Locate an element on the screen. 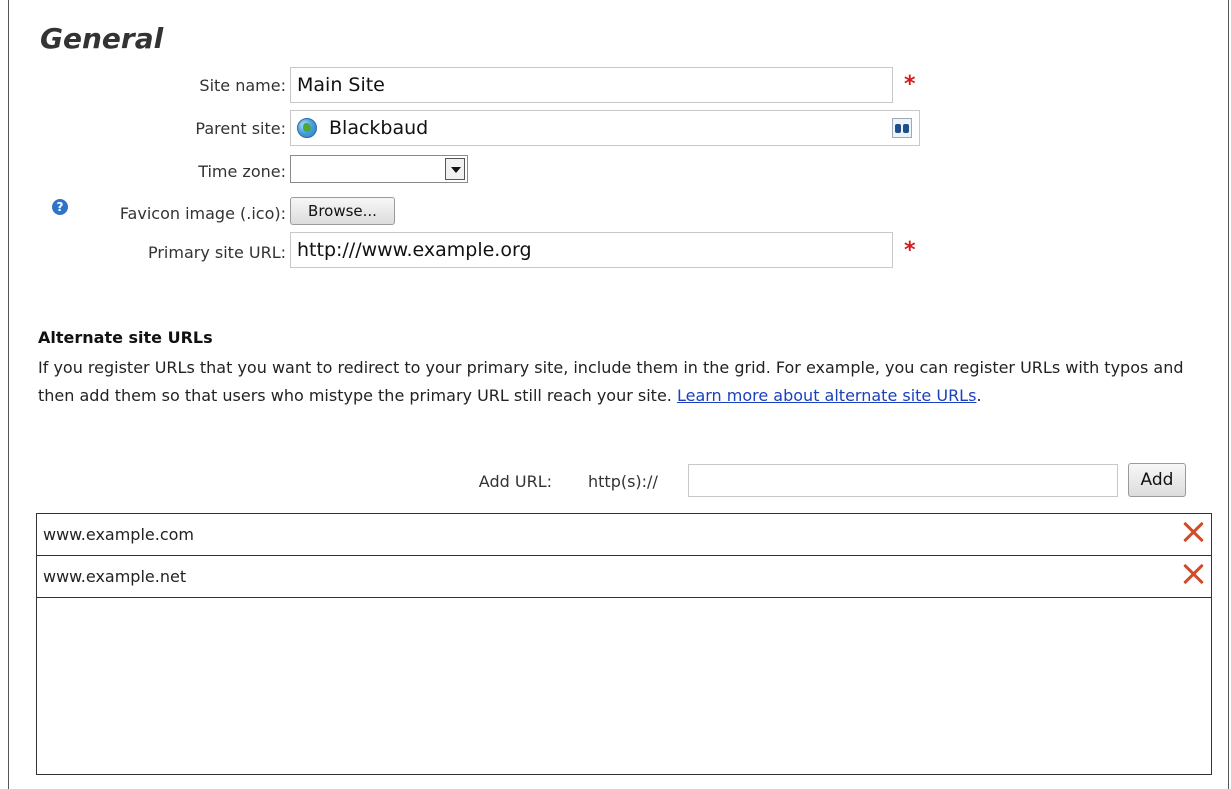 This screenshot has height=789, width=1231. binoculars-search-icon is located at coordinates (902, 128).